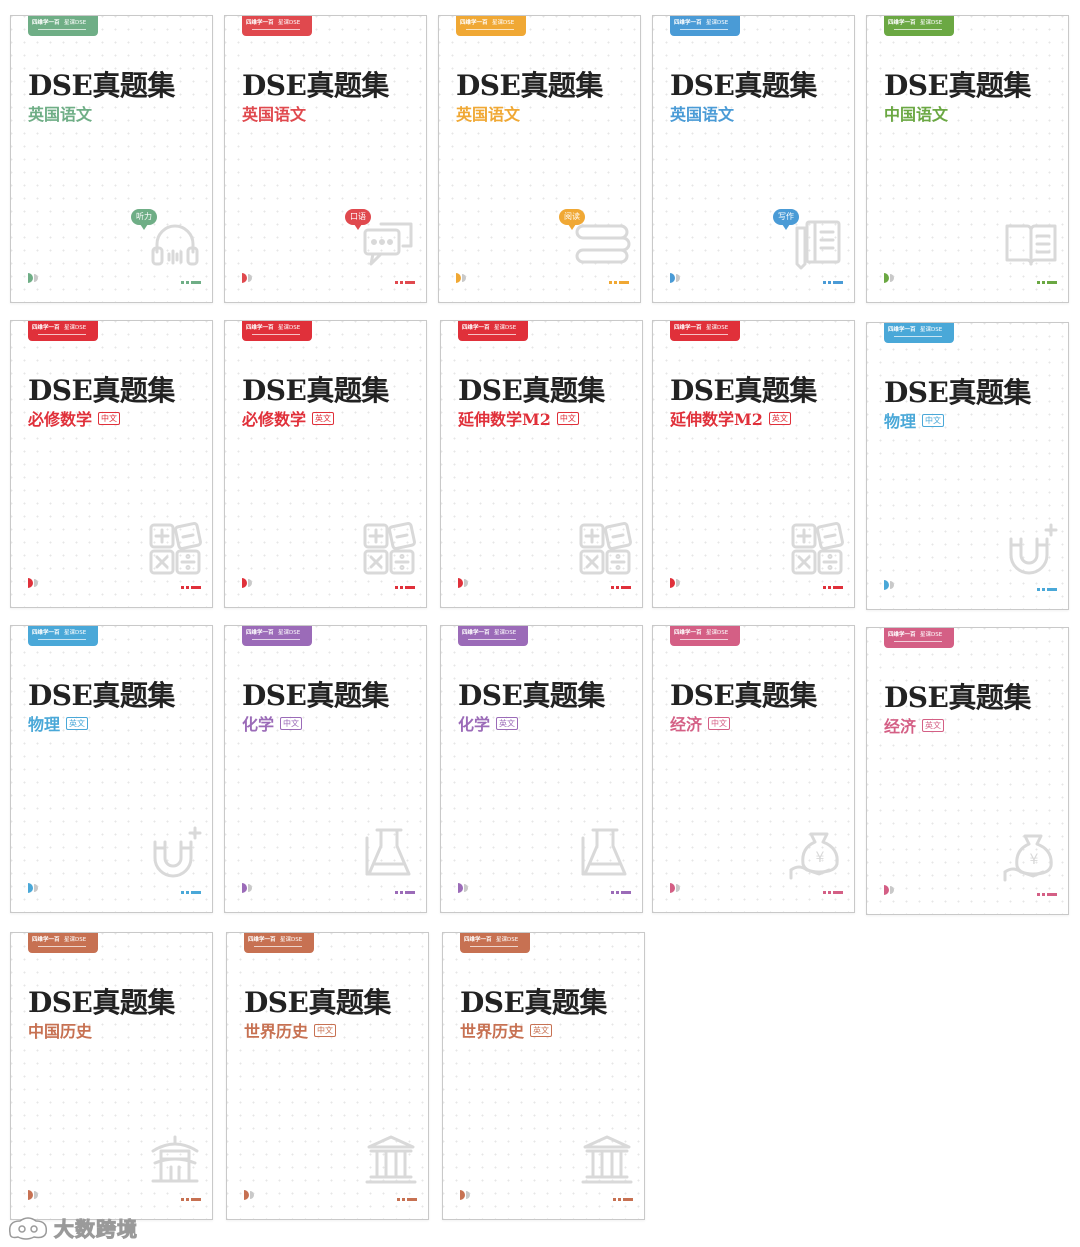 The height and width of the screenshot is (1247, 1080). Describe the element at coordinates (753, 464) in the screenshot. I see `book-cover: 四维学一百 星课DSE DSE真题集 延伸数学M2 英文` at that location.